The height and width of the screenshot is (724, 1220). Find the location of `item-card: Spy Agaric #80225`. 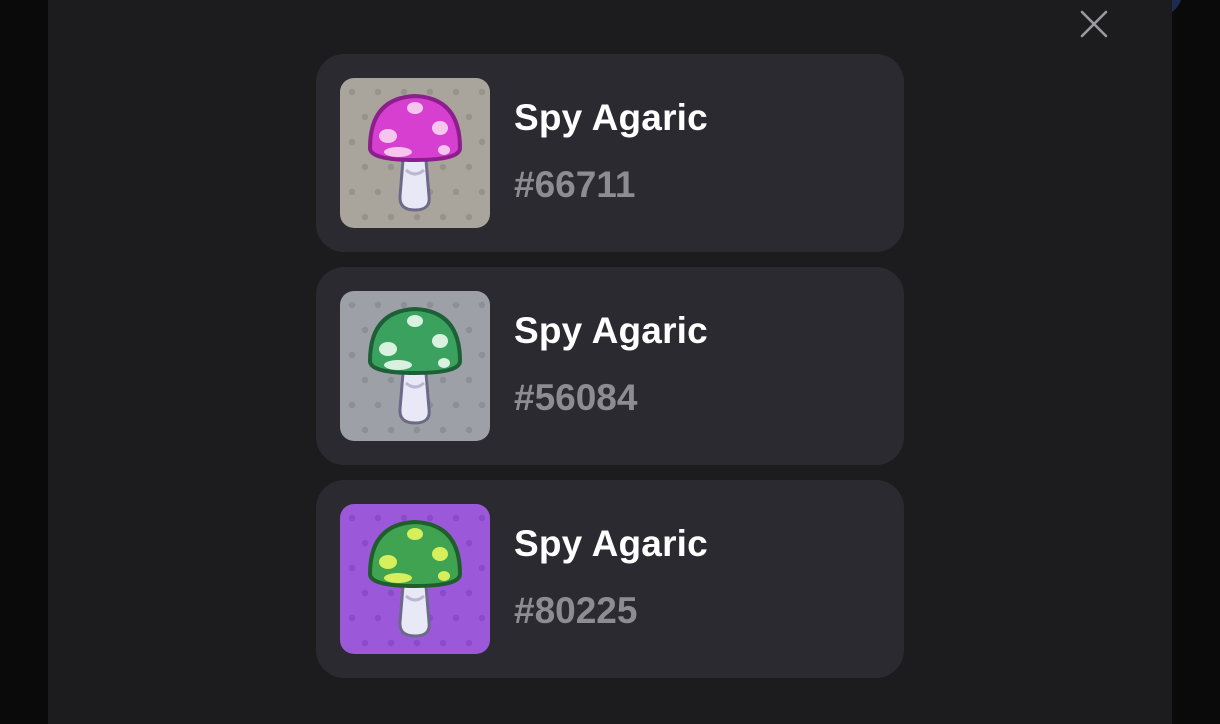

item-card: Spy Agaric #80225 is located at coordinates (610, 579).